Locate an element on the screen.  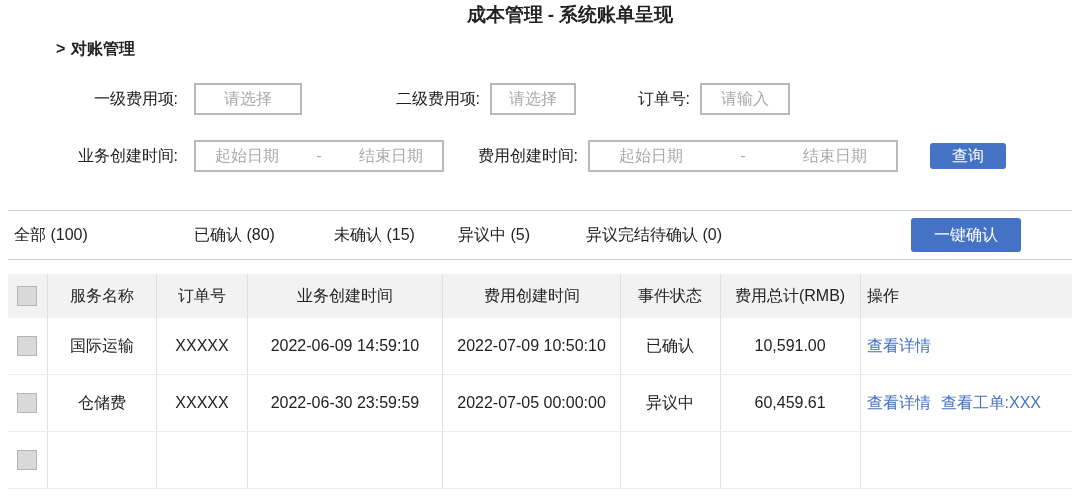
filter-label: 订单号: is located at coordinates (663, 99).